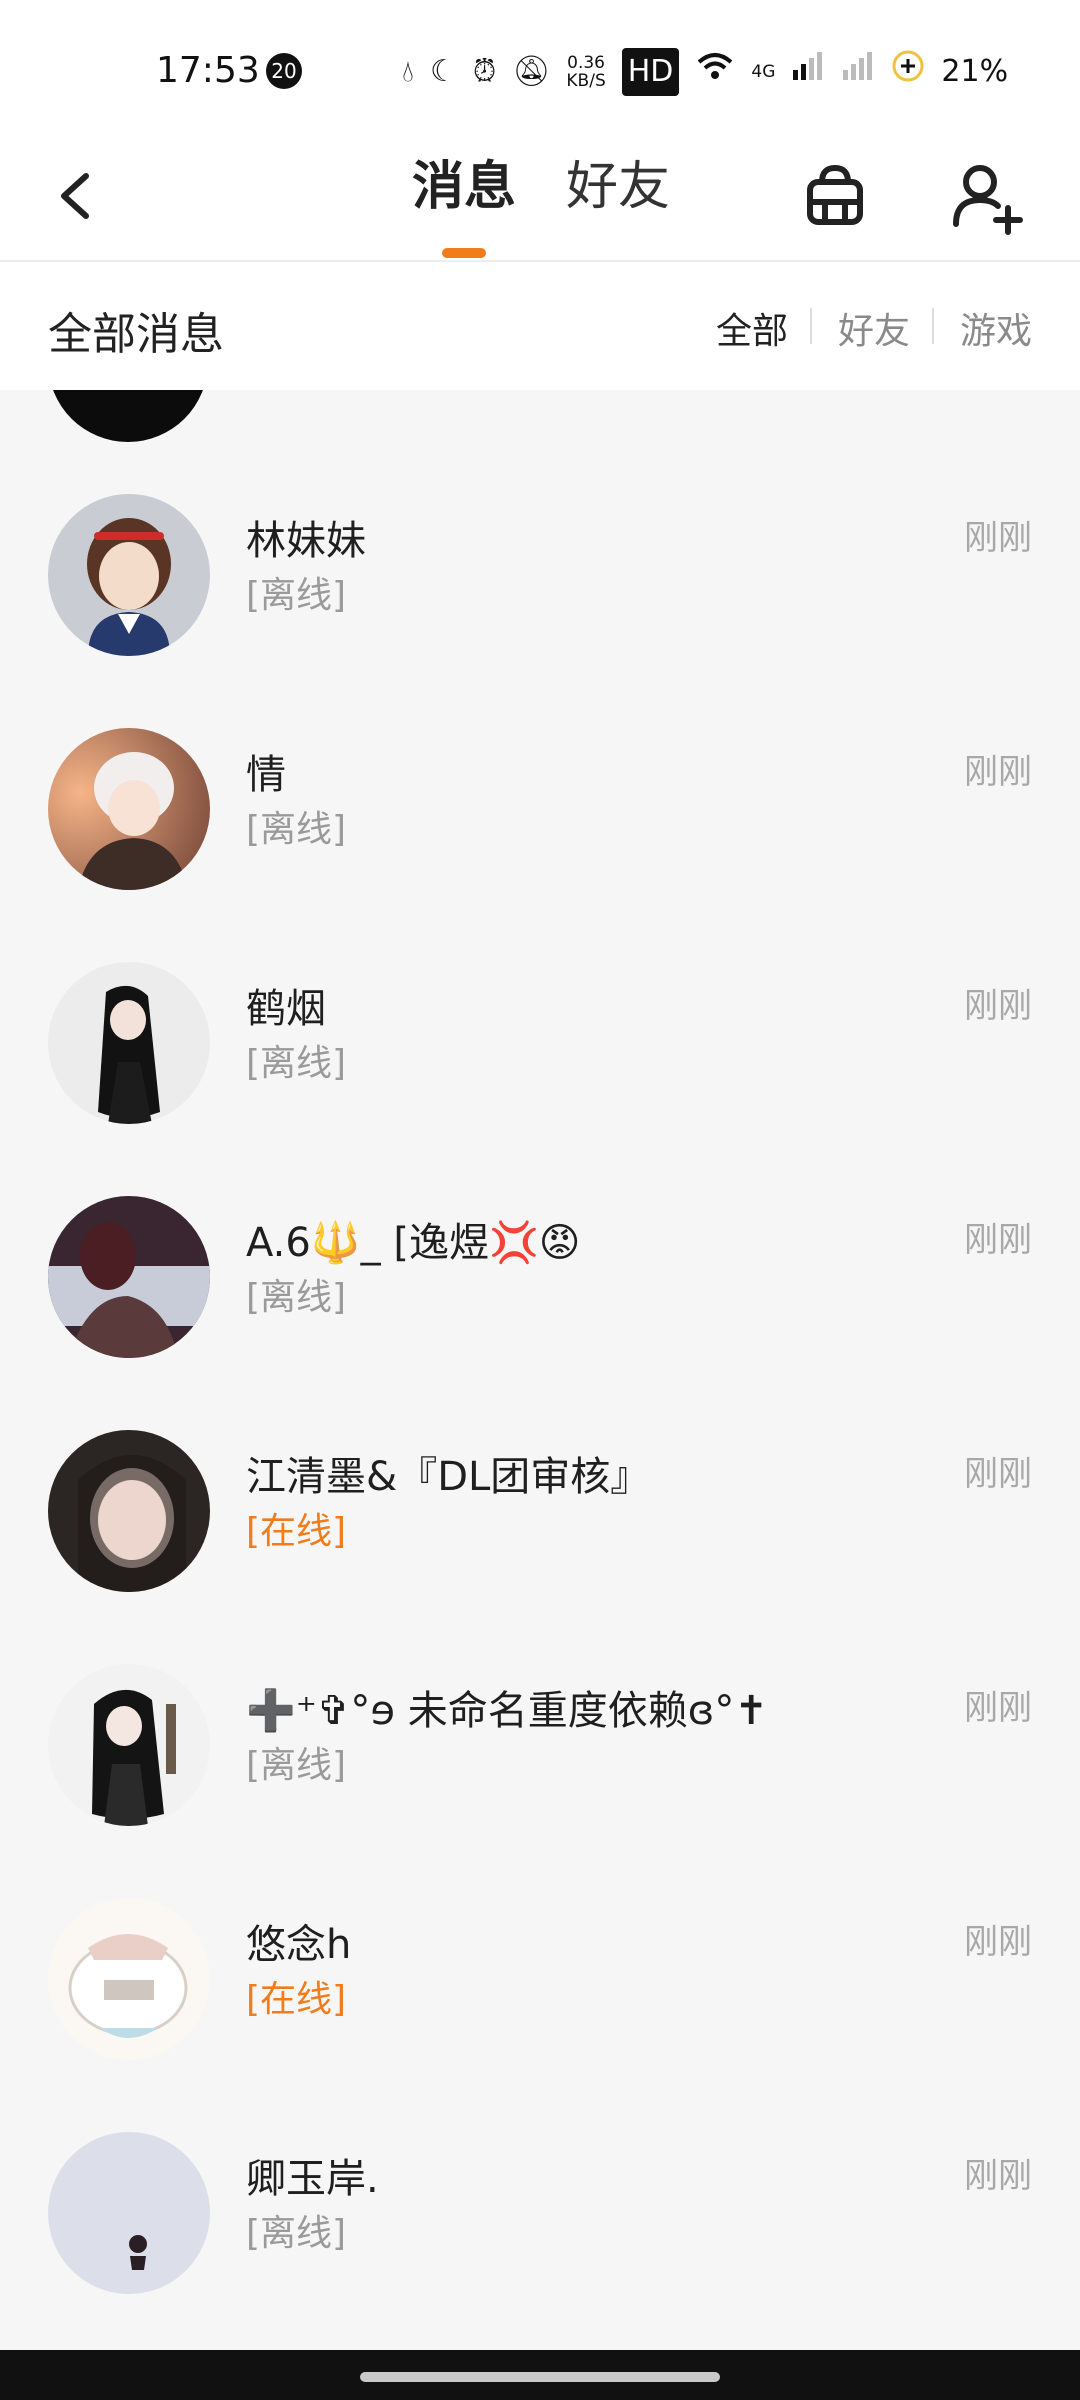 This screenshot has width=1080, height=2400. I want to click on network-speed-unit: KB/S, so click(586, 81).